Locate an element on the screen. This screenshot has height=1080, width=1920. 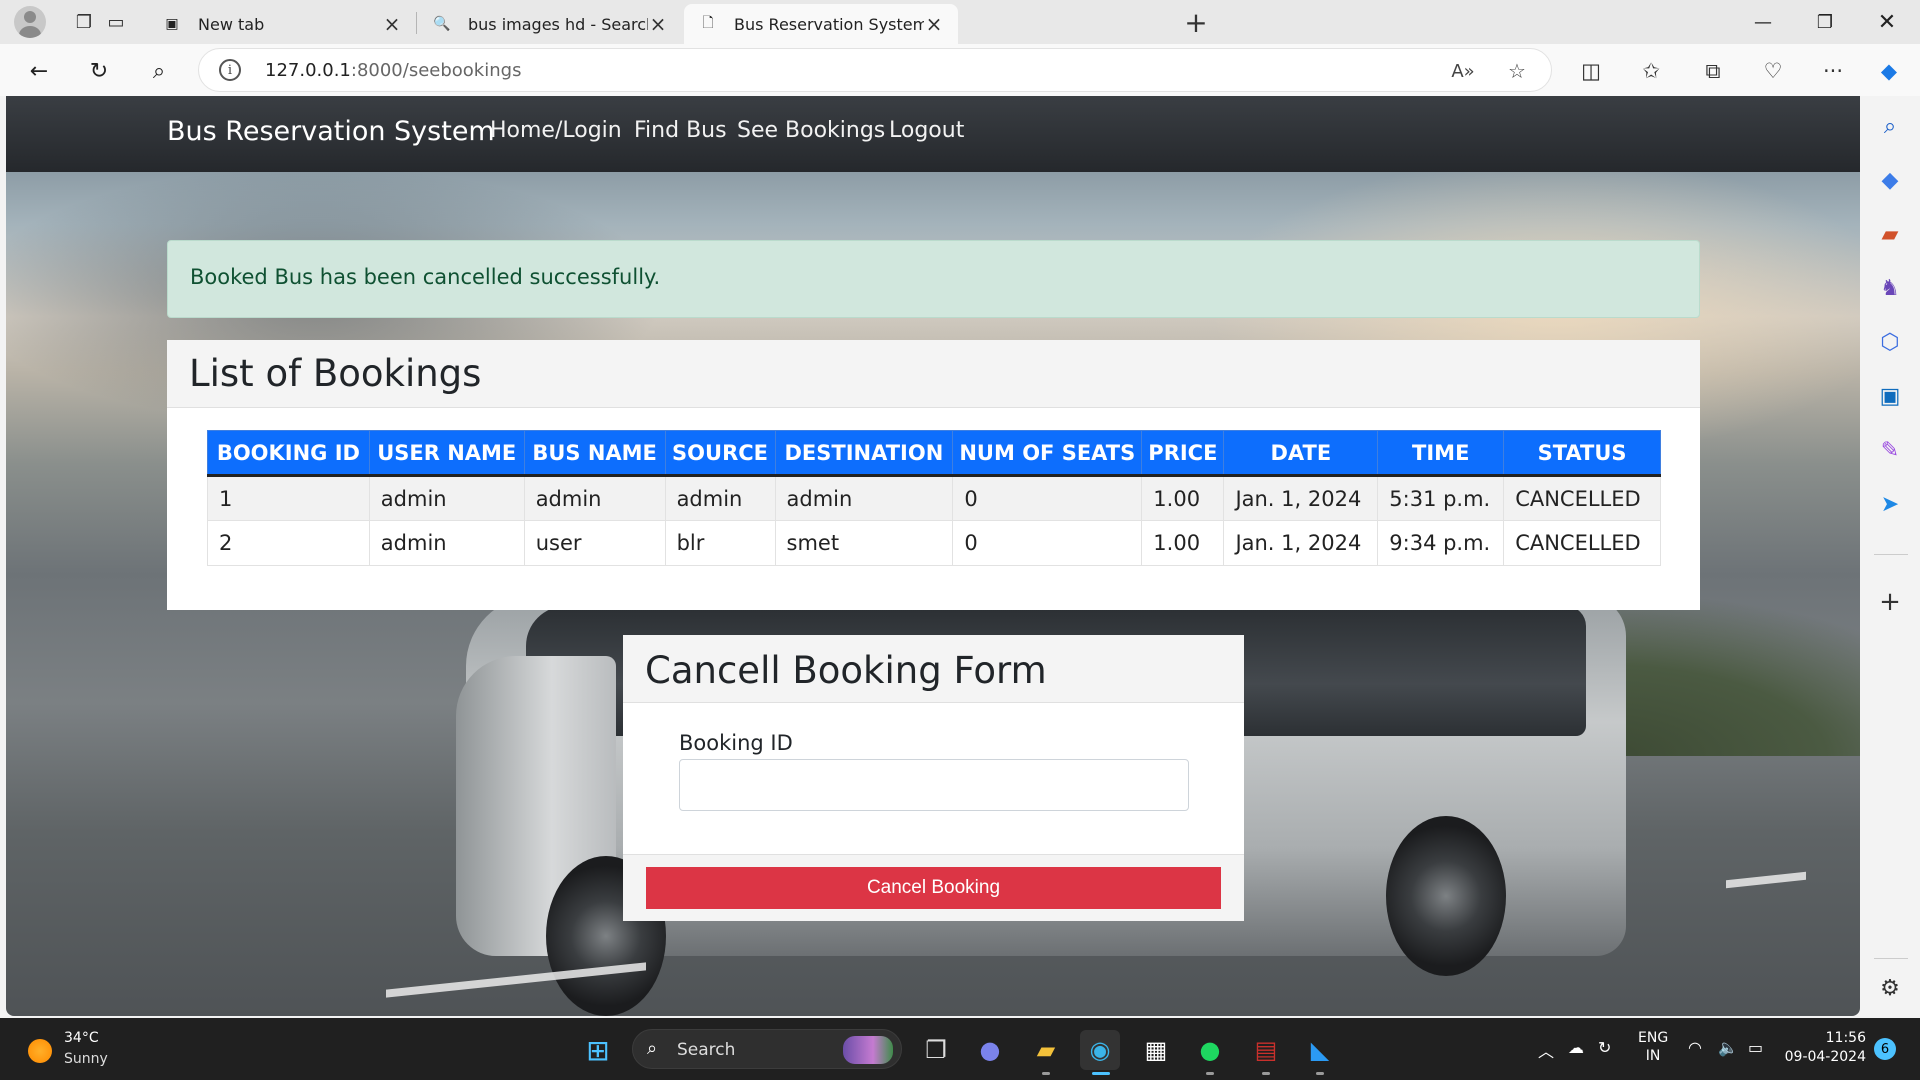
cell-status: CANCELLED is located at coordinates (1582, 498).